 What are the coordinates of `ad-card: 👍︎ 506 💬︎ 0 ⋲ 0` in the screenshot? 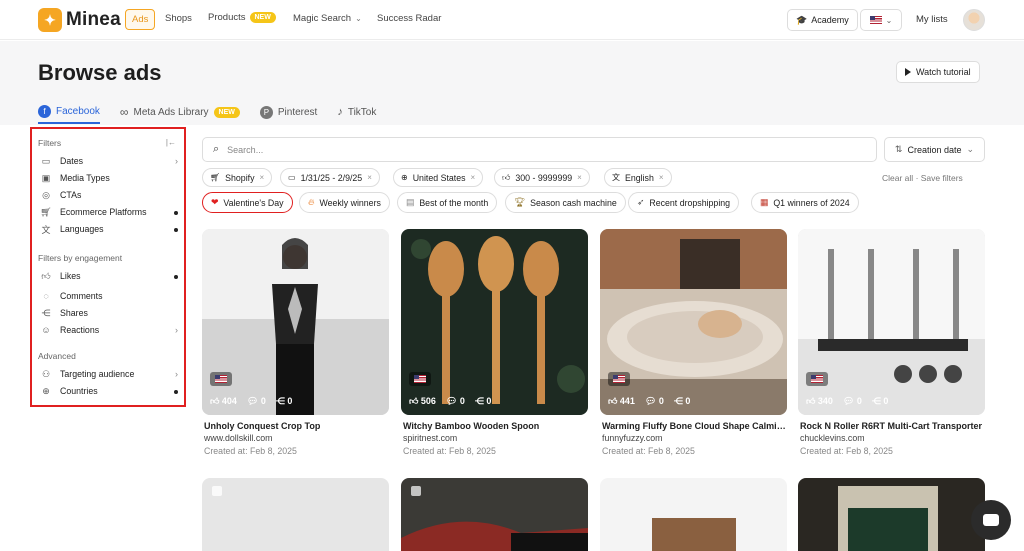 It's located at (494, 322).